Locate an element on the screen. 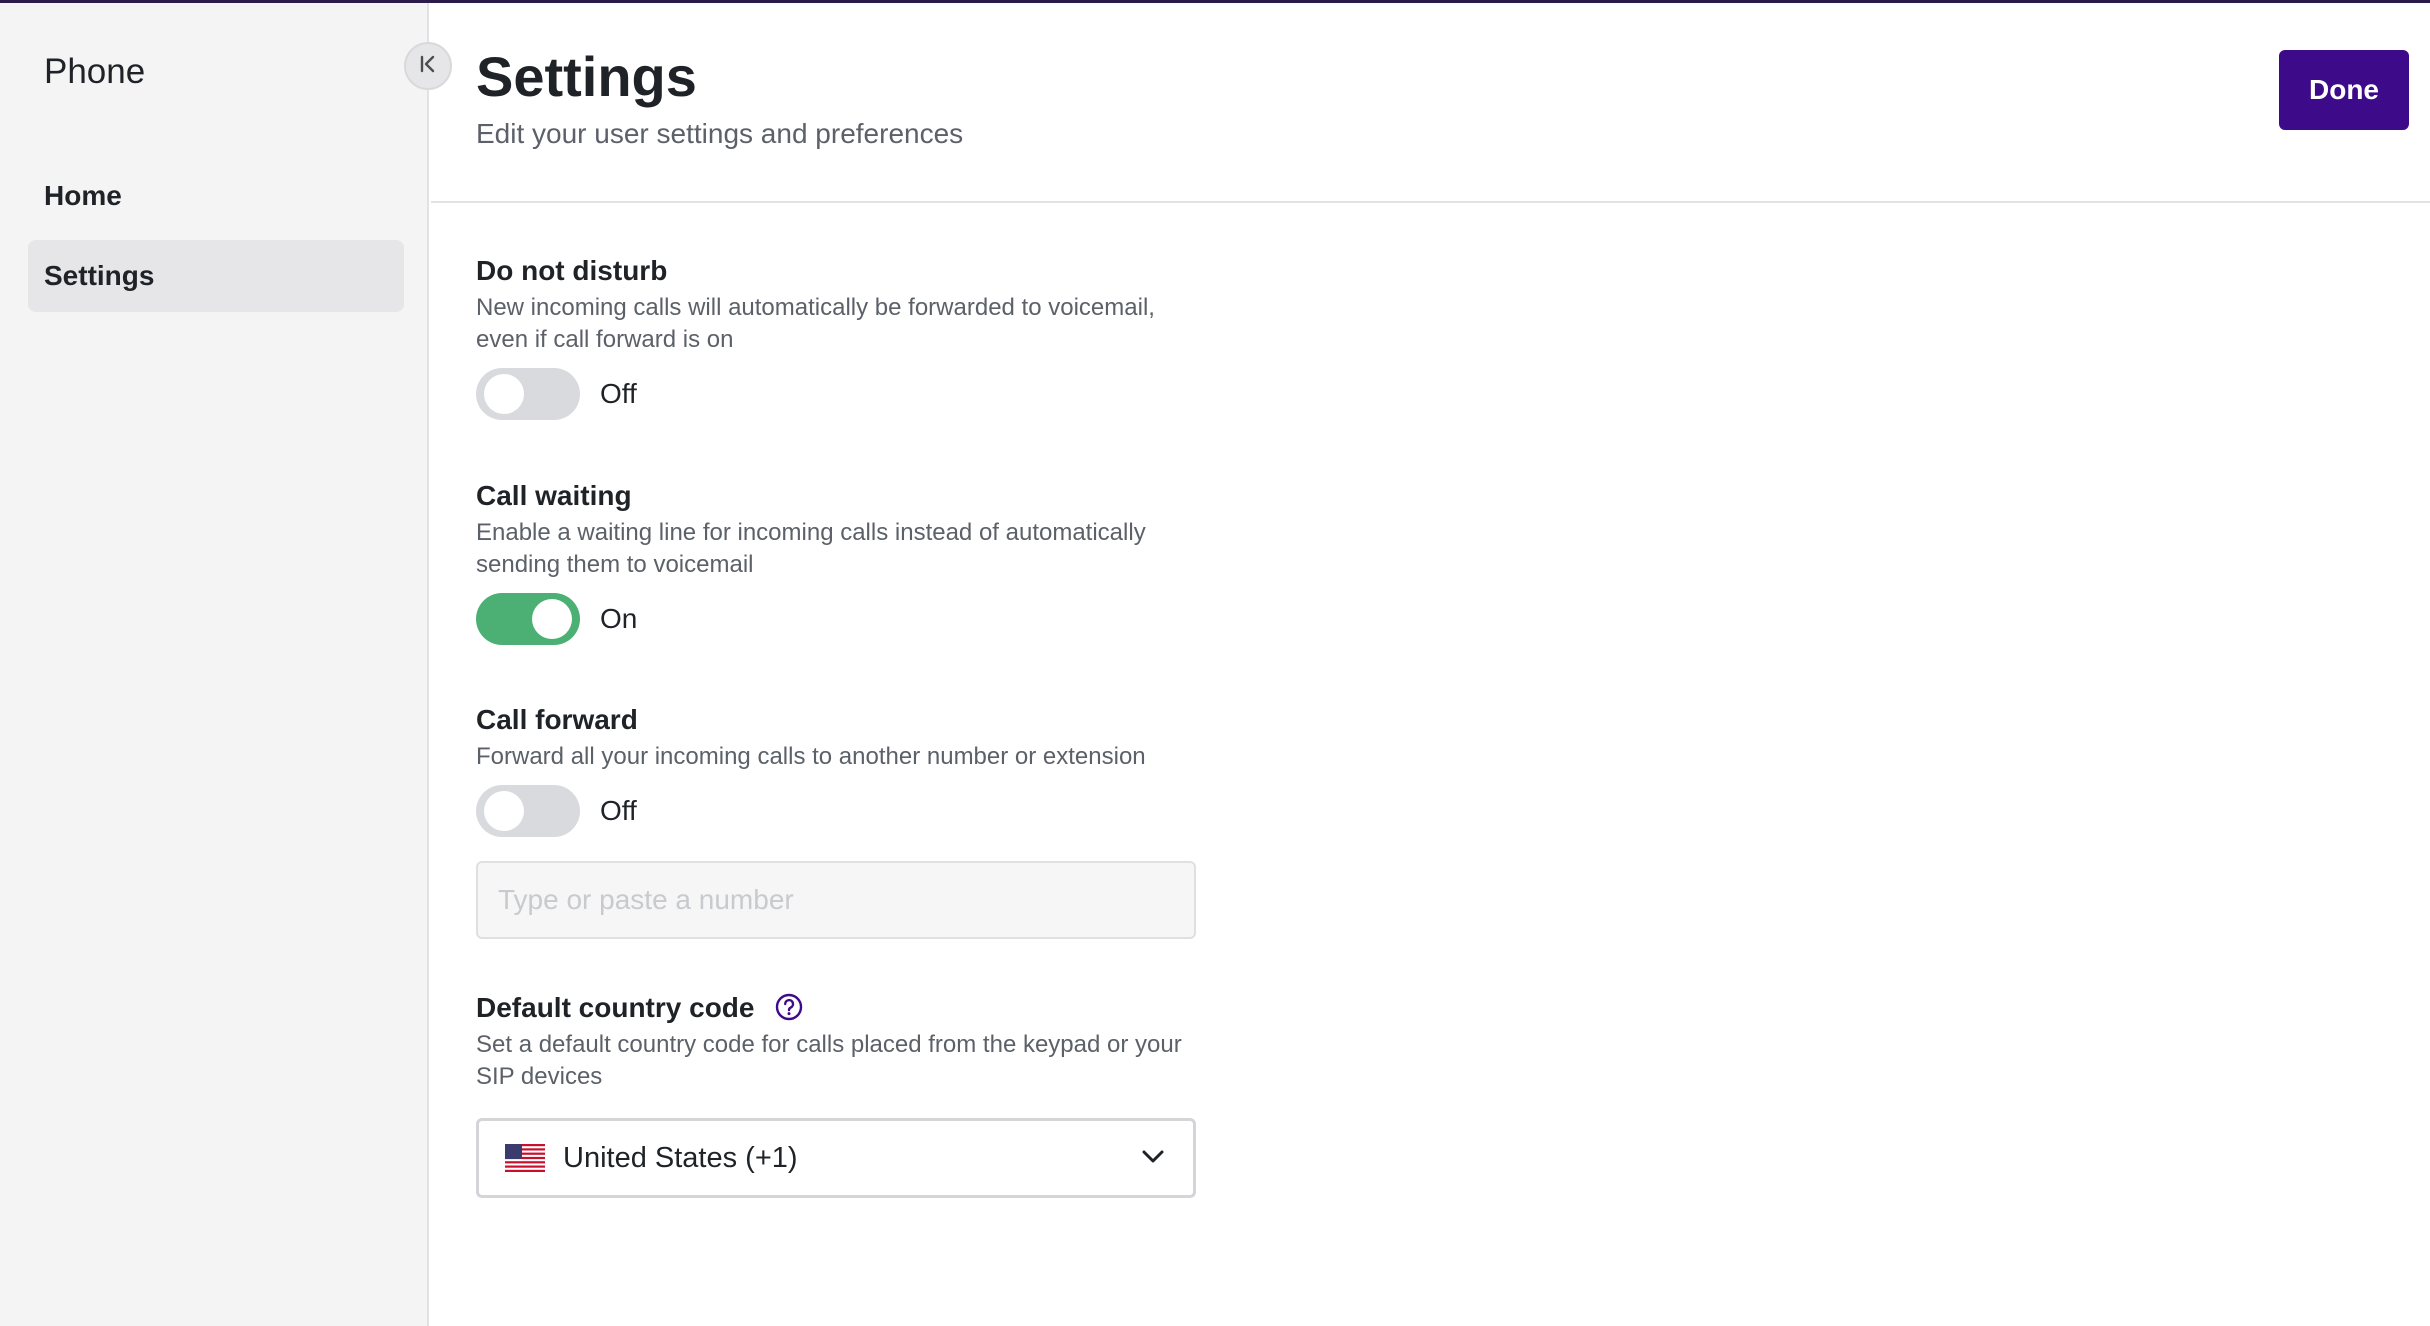 The width and height of the screenshot is (2430, 1326). description-line: SIP devices is located at coordinates (539, 1076).